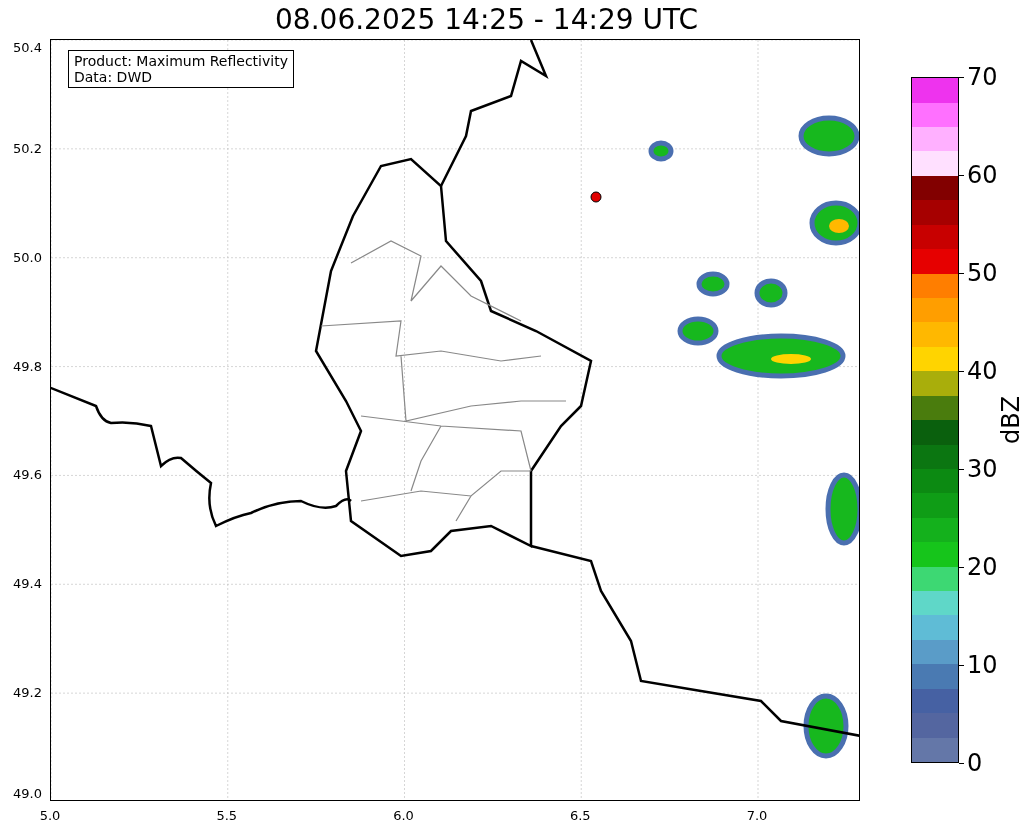 This screenshot has width=1023, height=834. I want to click on y-tick-label: 50.2, so click(27, 148).